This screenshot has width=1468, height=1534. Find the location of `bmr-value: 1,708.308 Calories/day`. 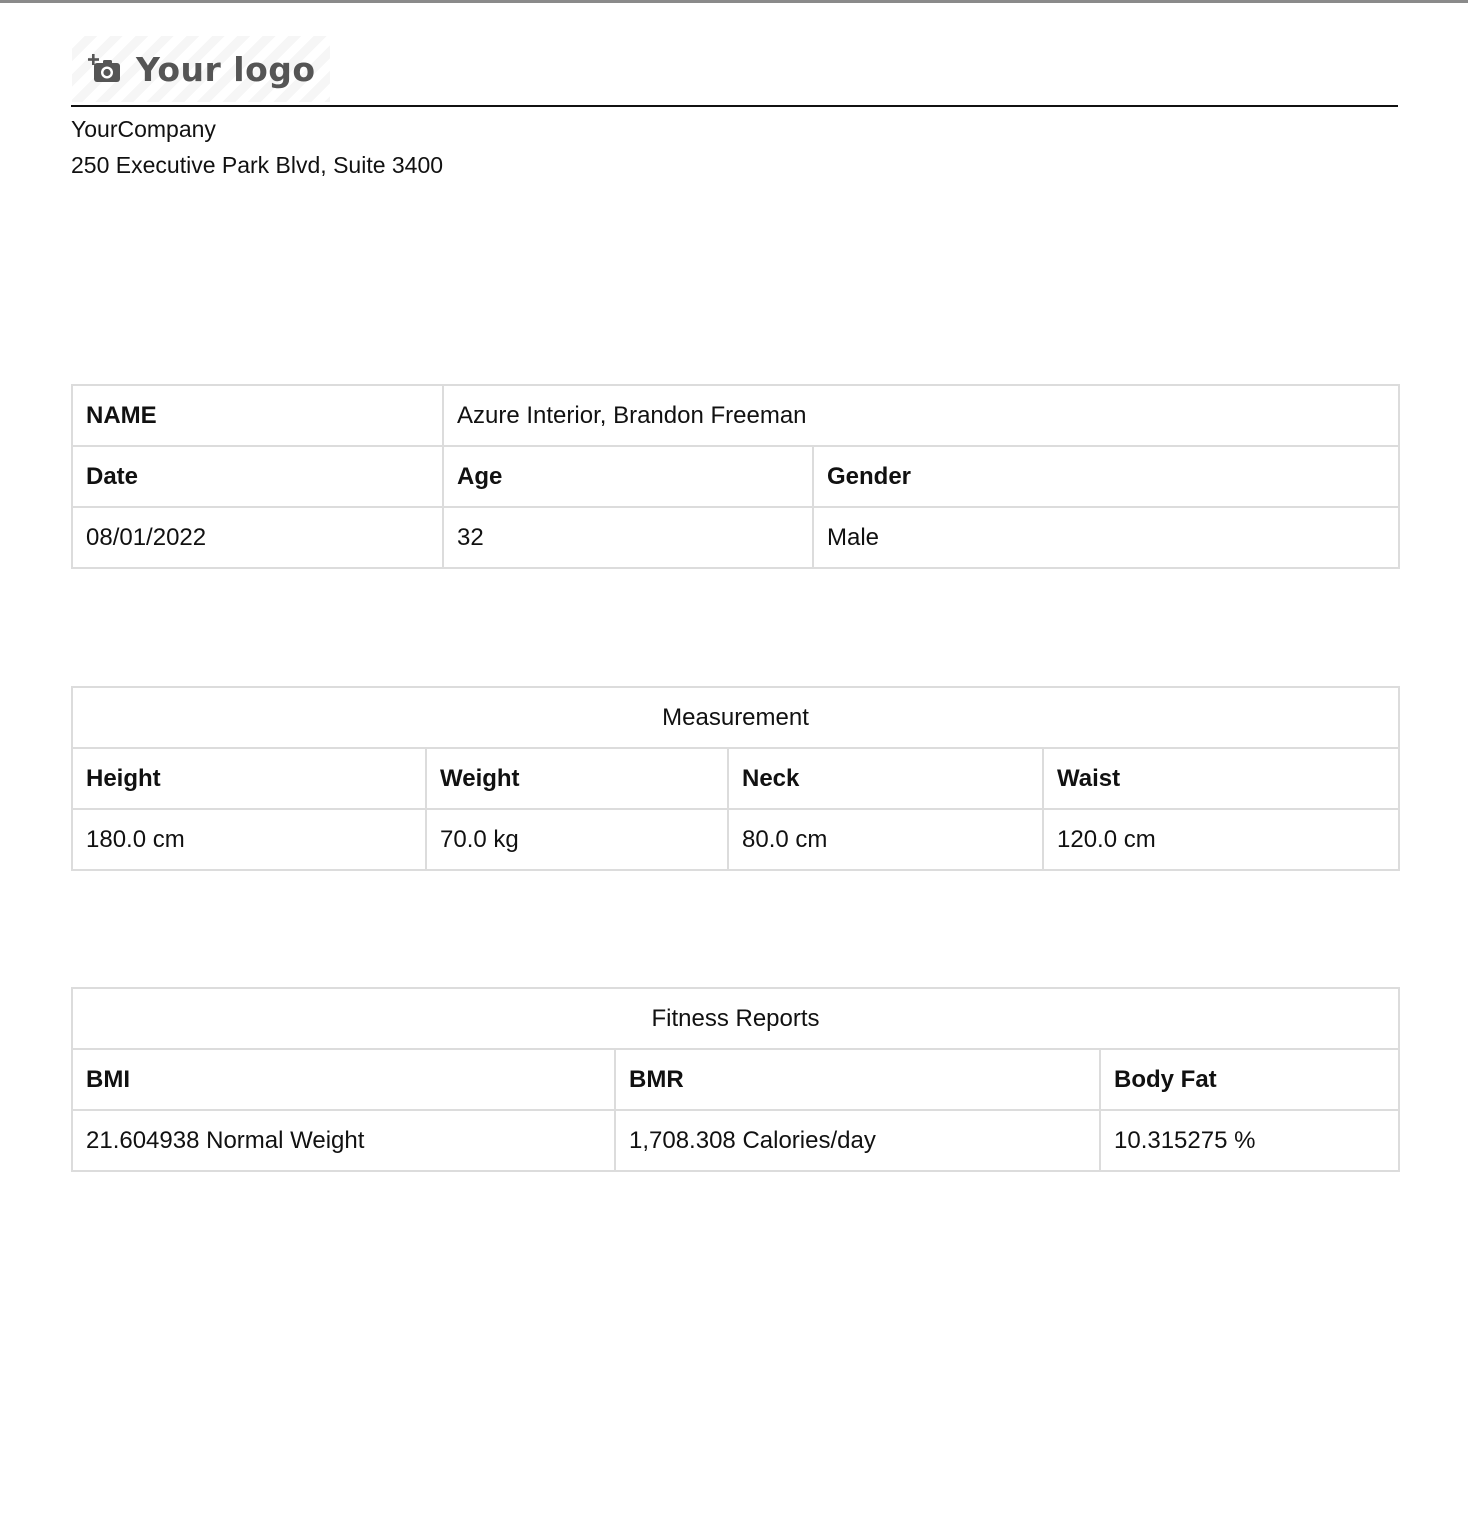

bmr-value: 1,708.308 Calories/day is located at coordinates (857, 1140).